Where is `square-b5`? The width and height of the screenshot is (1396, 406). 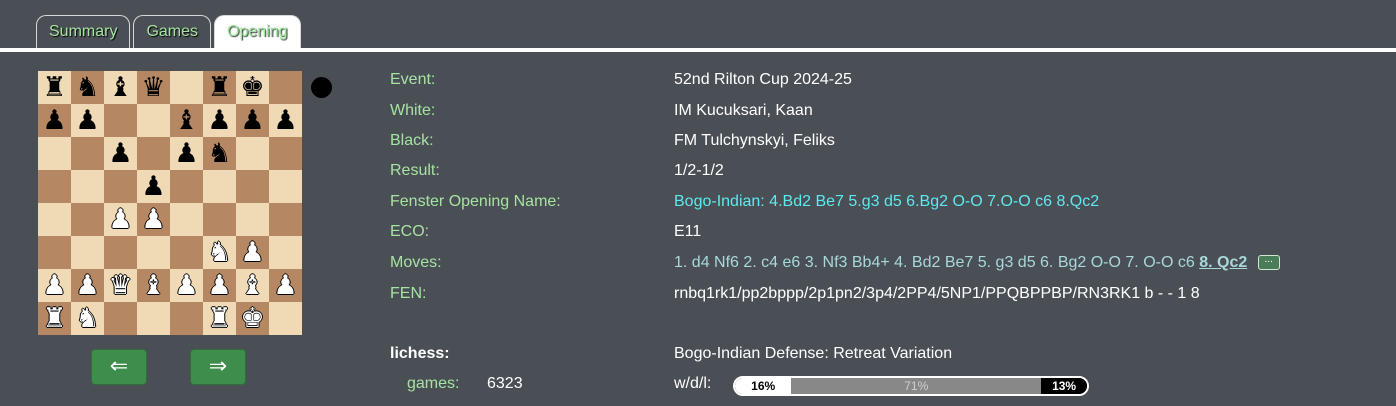 square-b5 is located at coordinates (87, 186).